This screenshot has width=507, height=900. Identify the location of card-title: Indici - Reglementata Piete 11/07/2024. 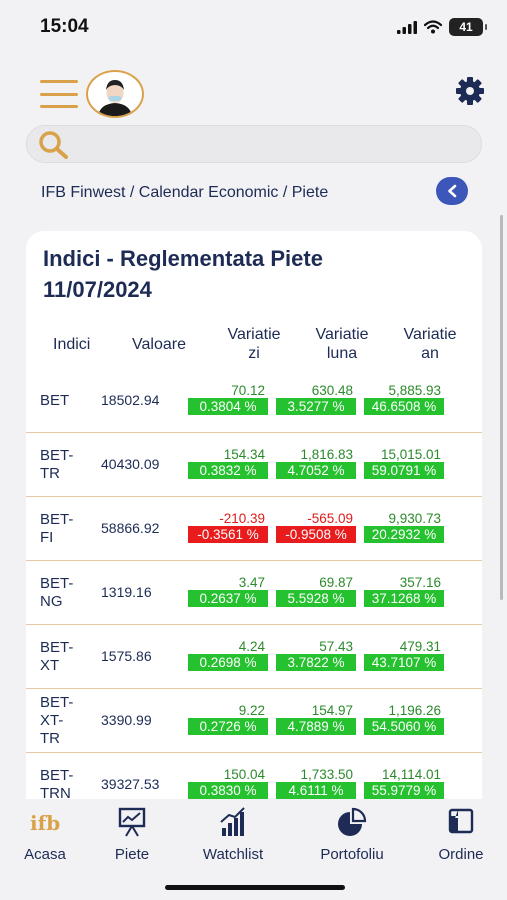
(183, 274).